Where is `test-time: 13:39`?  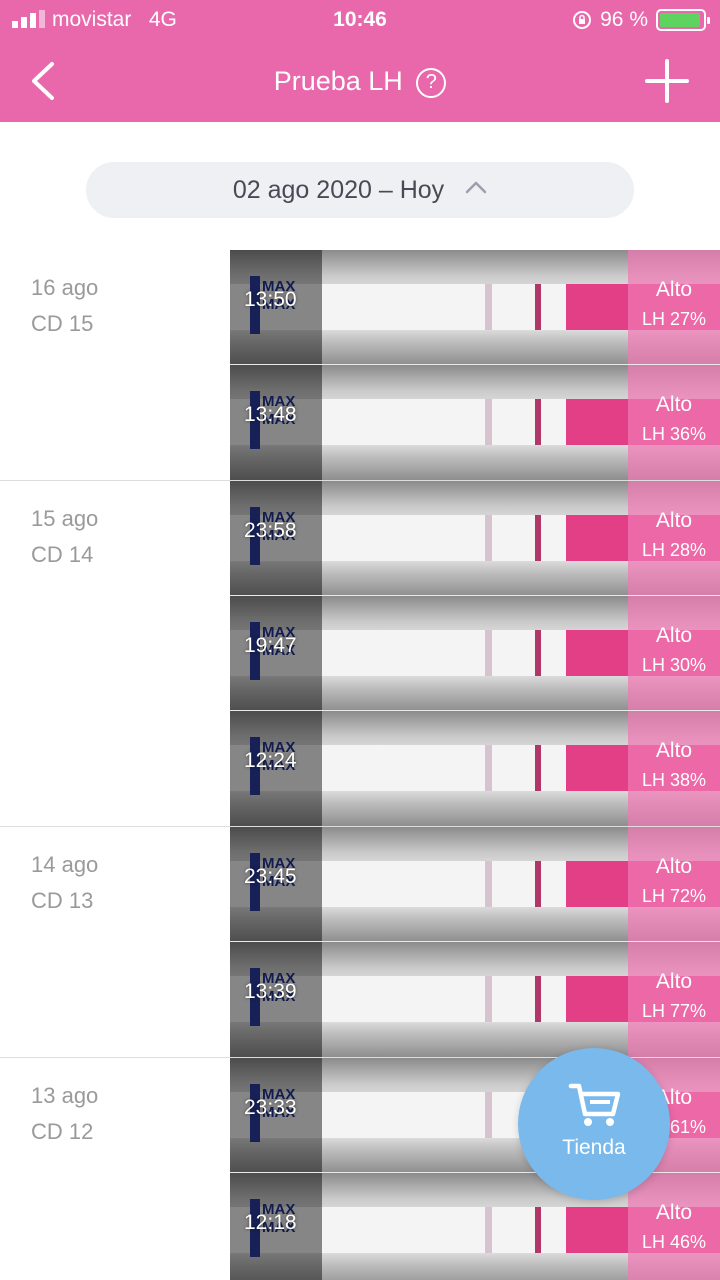 test-time: 13:39 is located at coordinates (270, 991).